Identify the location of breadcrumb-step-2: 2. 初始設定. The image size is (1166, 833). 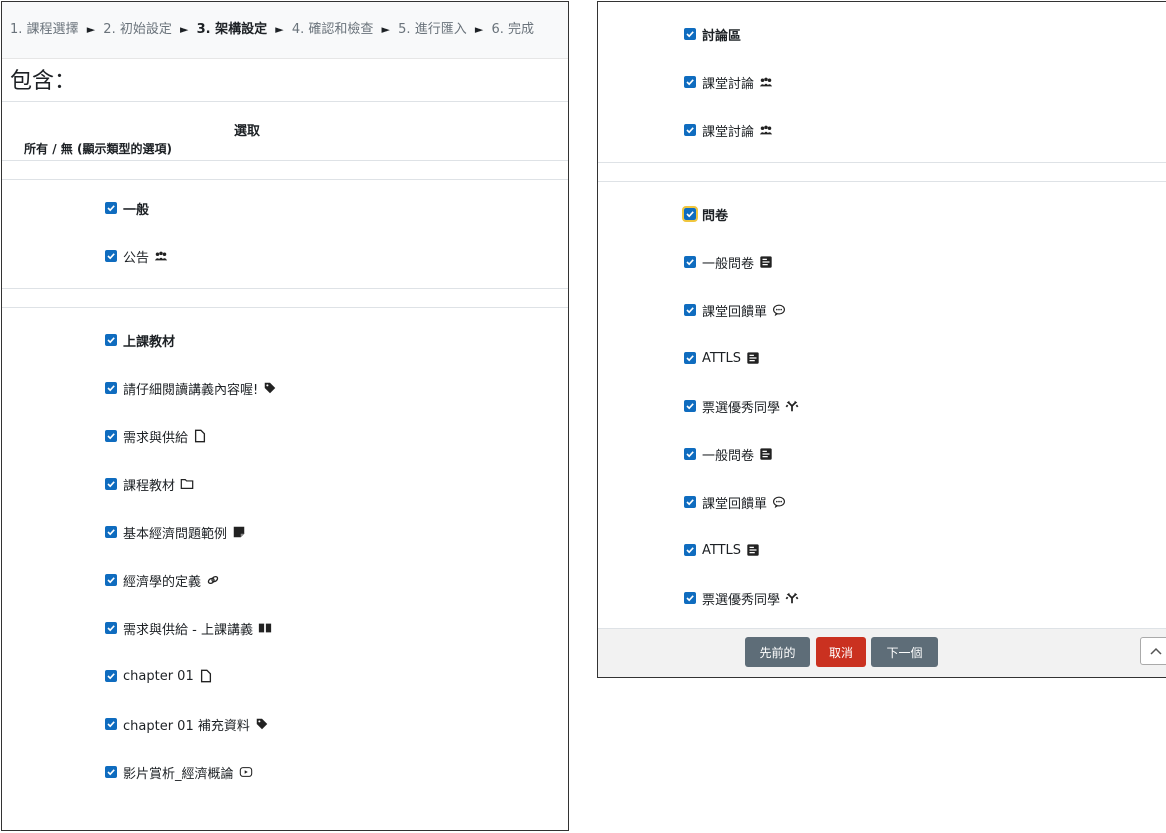
(137, 29).